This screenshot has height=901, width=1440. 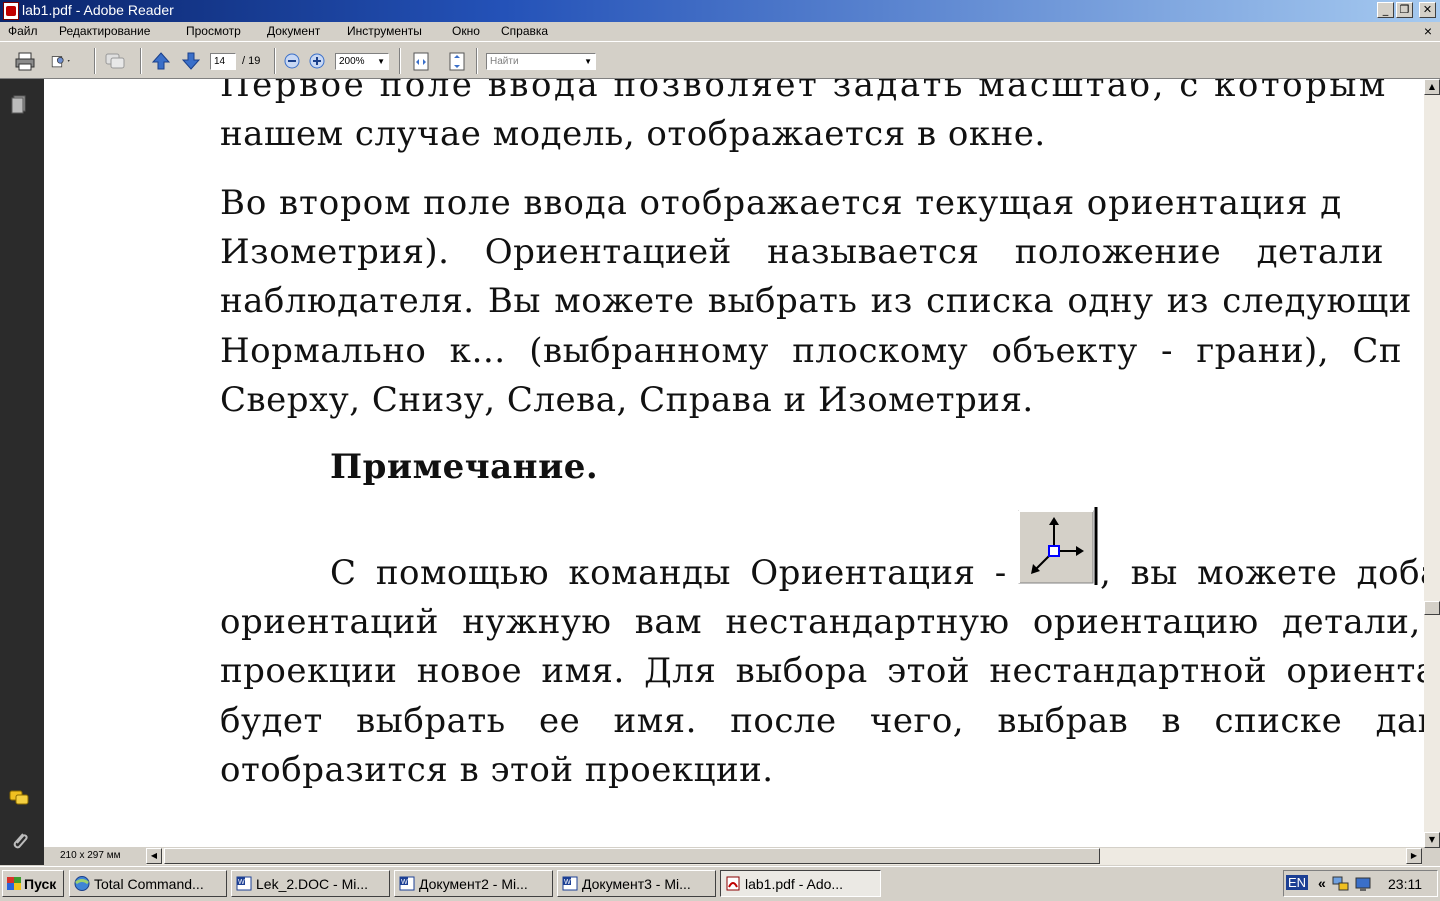 I want to click on pages-panel-icon, so click(x=19, y=104).